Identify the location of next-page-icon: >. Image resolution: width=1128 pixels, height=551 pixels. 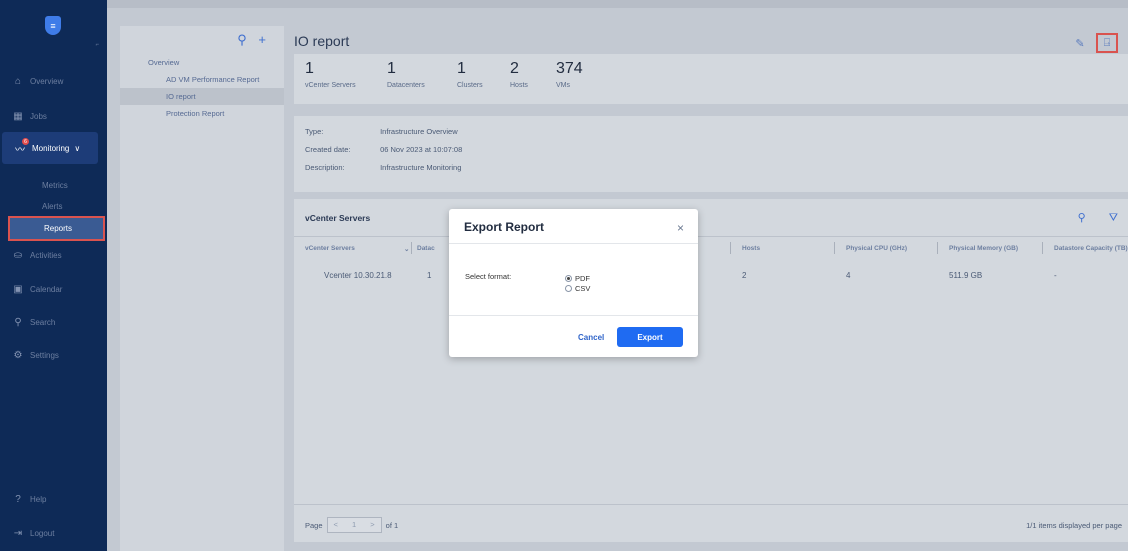
(372, 524).